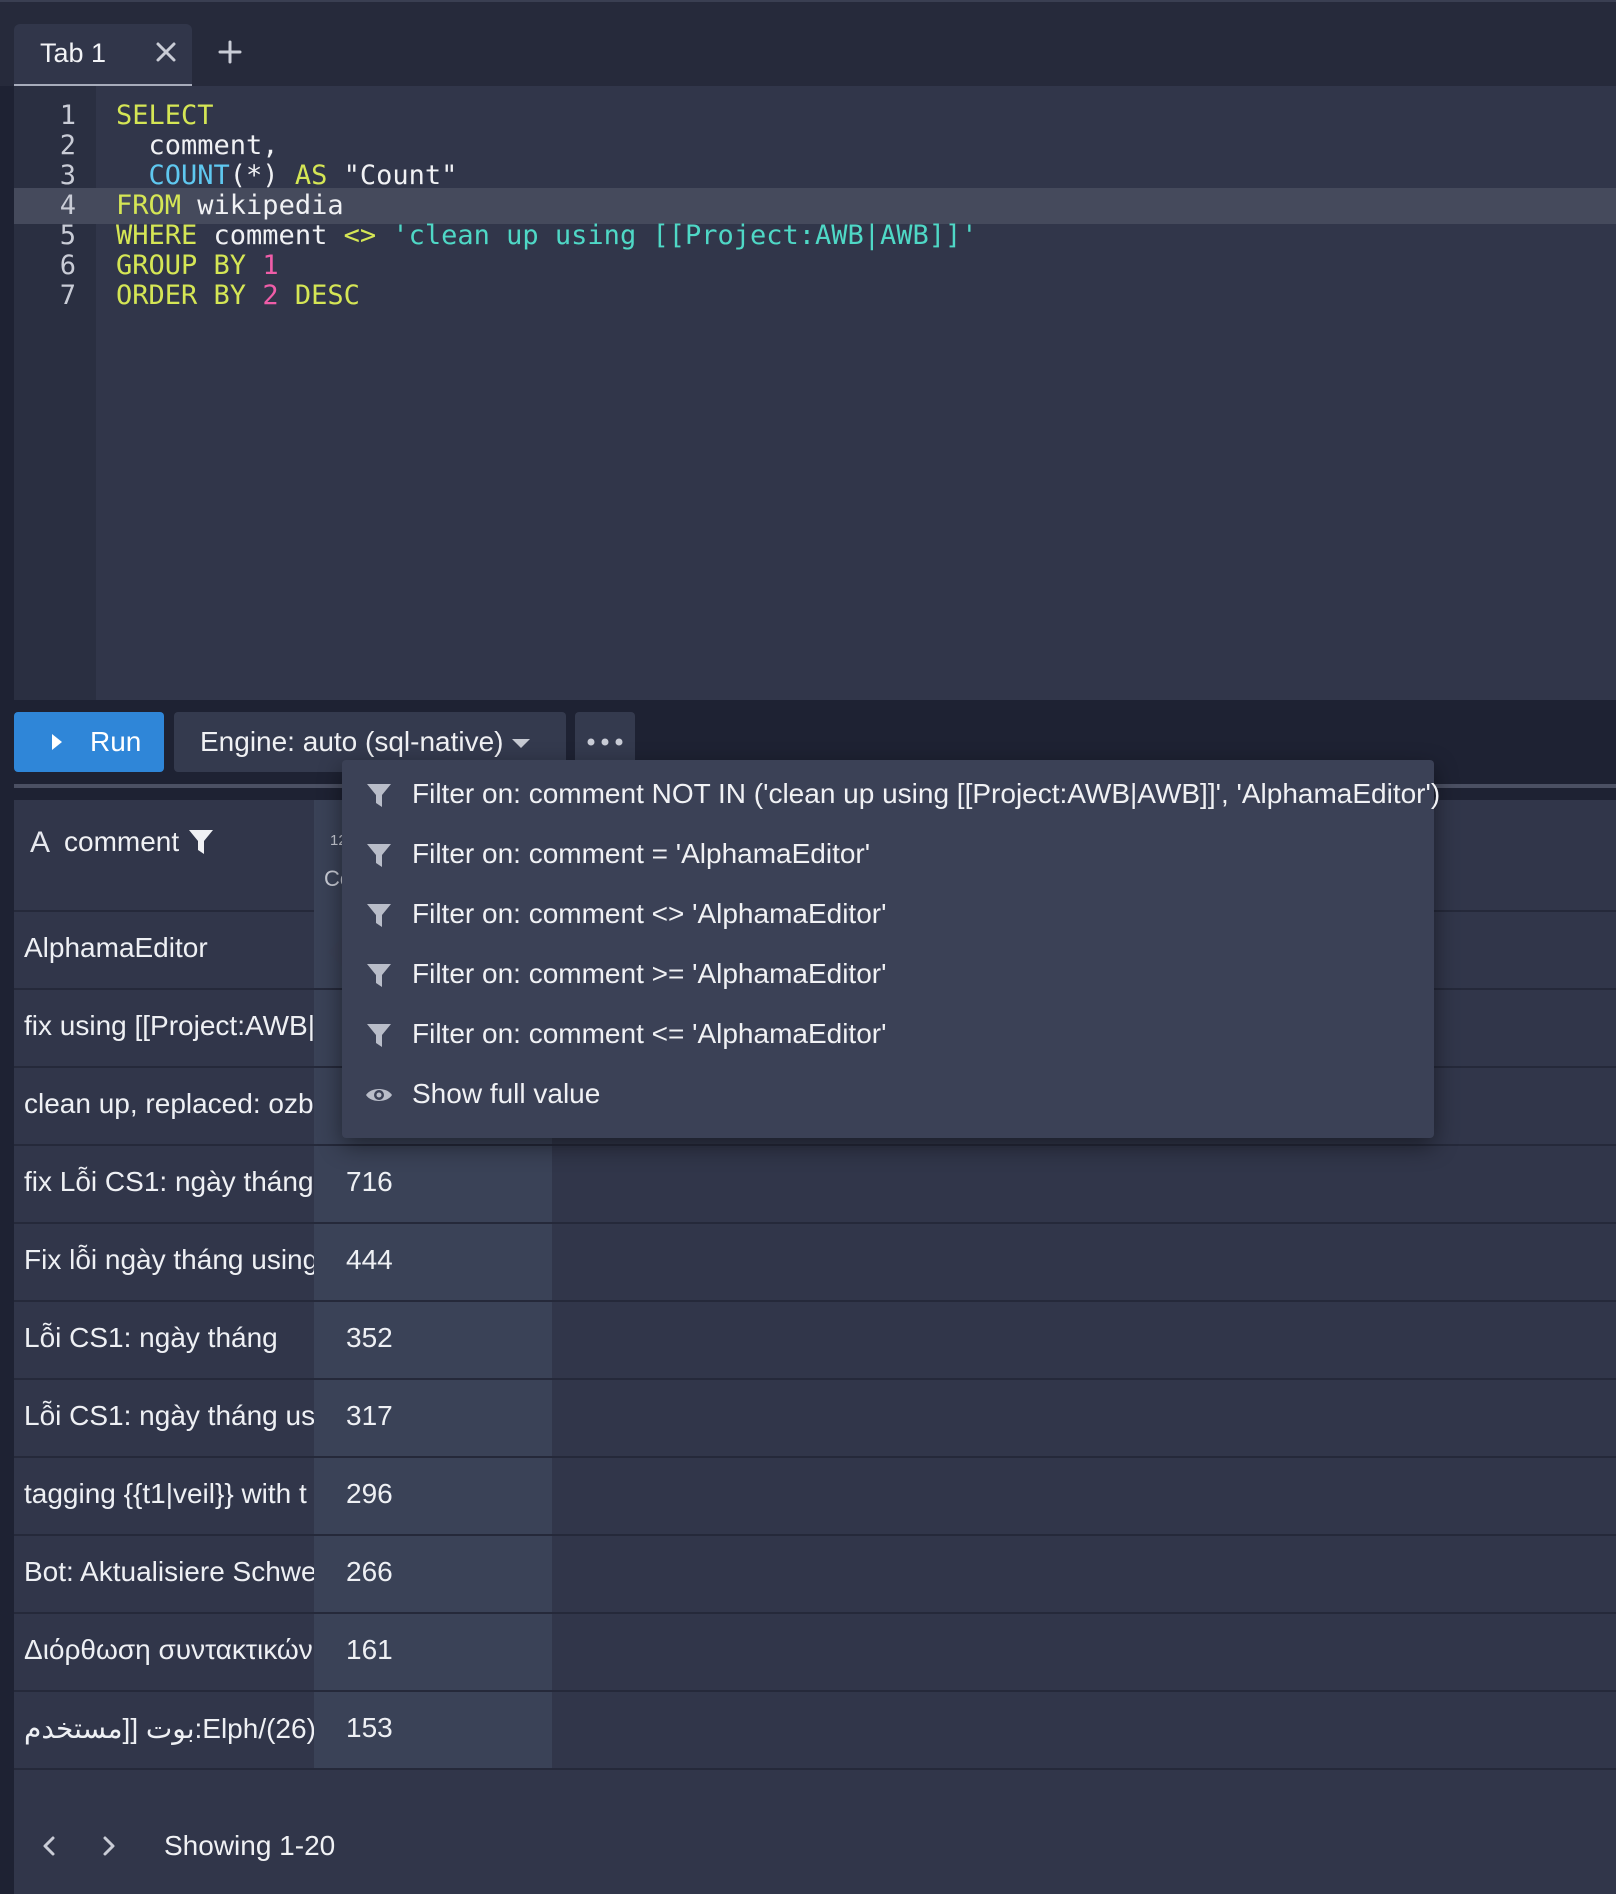  I want to click on run-button: Run, so click(89, 742).